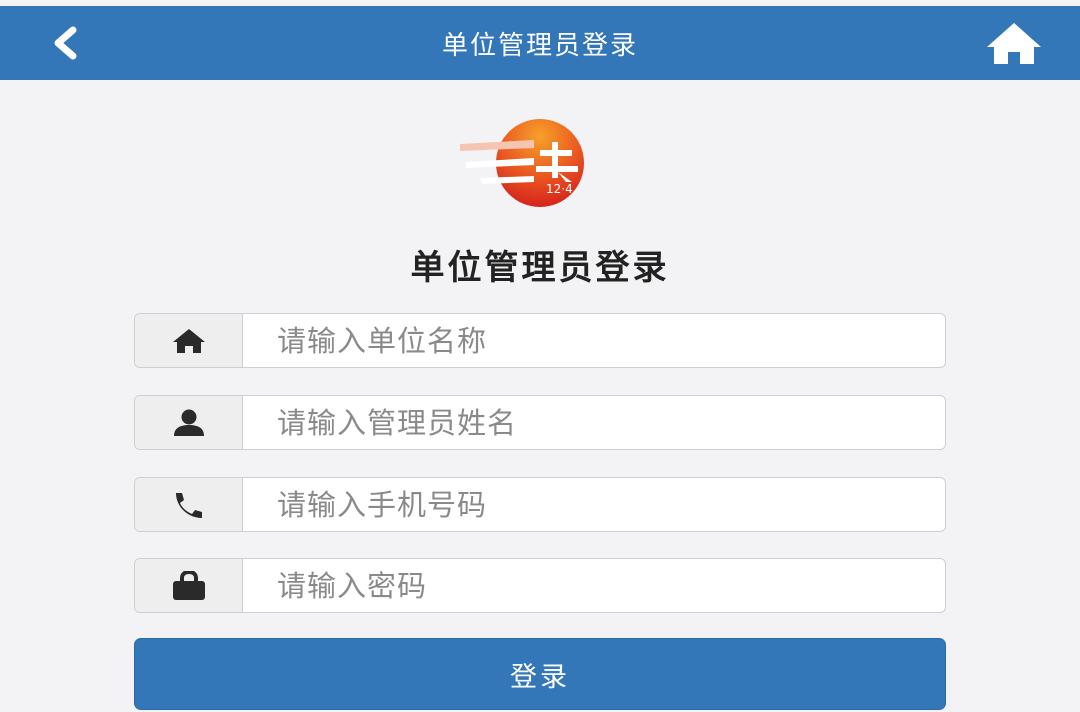 The width and height of the screenshot is (1080, 712). What do you see at coordinates (594, 585) in the screenshot?
I see `password-input` at bounding box center [594, 585].